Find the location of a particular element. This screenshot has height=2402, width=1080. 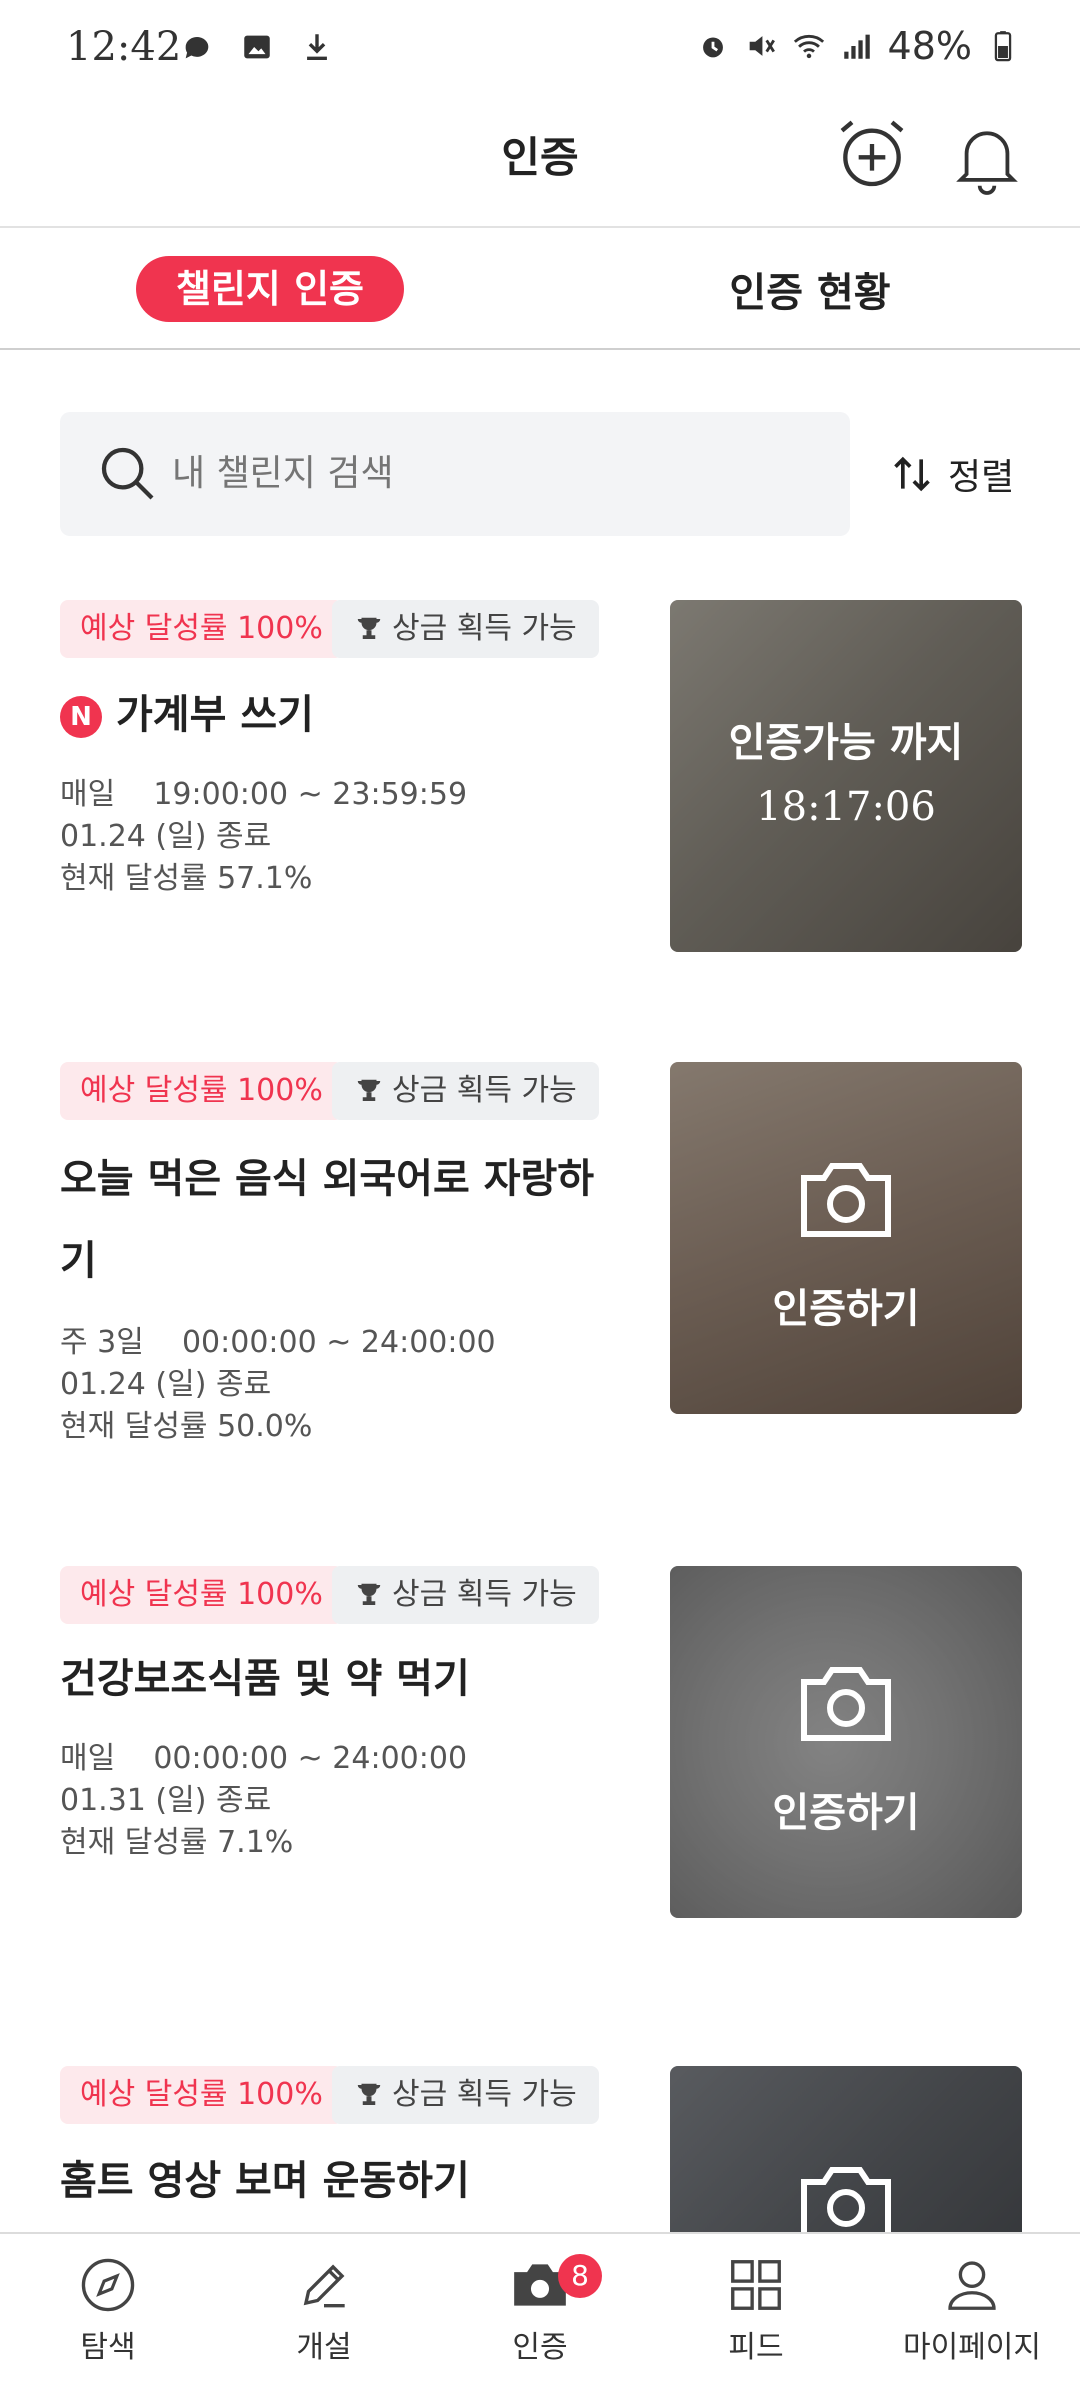

tab-challenge-verify: 챌린지 인증 is located at coordinates (270, 289).